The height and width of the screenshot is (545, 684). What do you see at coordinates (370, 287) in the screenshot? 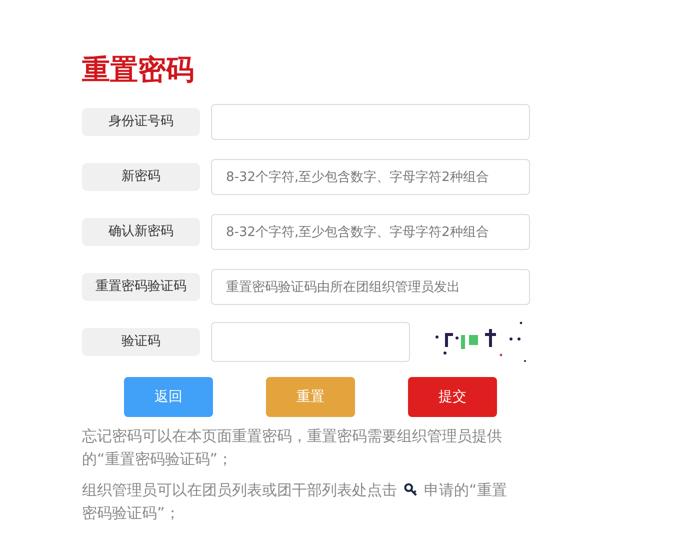
I see `text-field: 重置密码验证码由所在团组织管理员发出` at bounding box center [370, 287].